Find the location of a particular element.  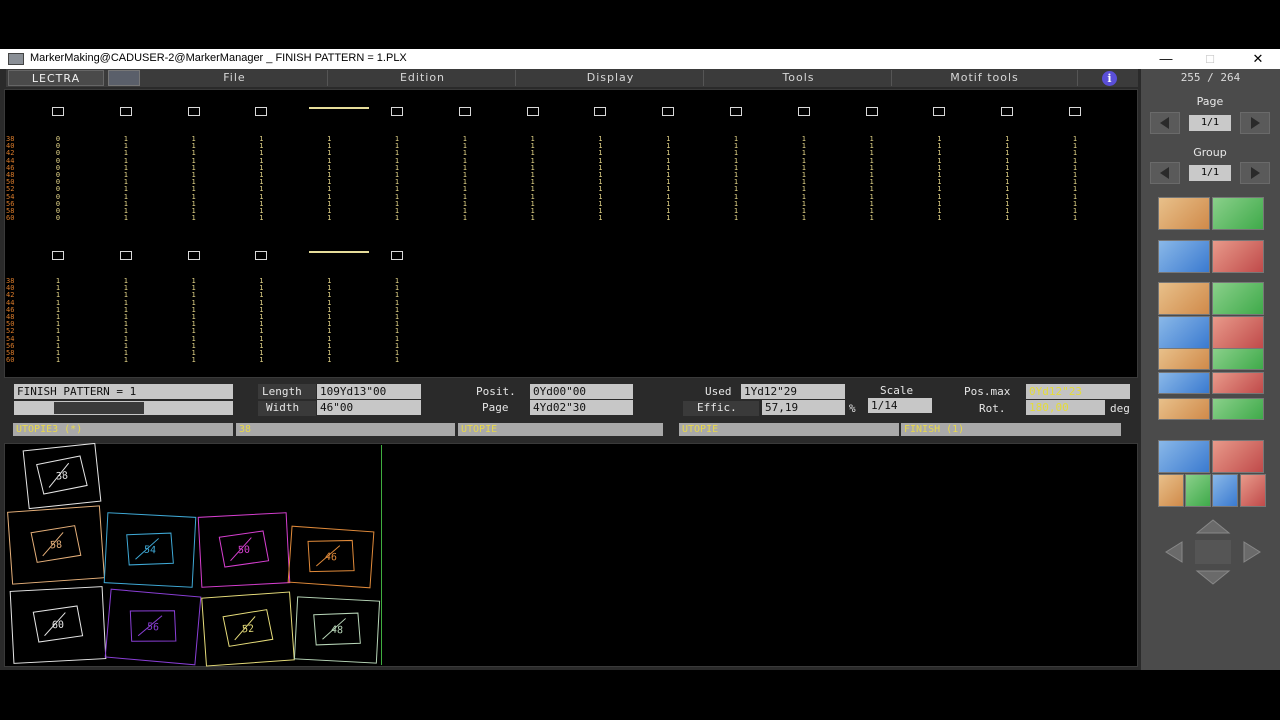

progress-segment is located at coordinates (99, 408).